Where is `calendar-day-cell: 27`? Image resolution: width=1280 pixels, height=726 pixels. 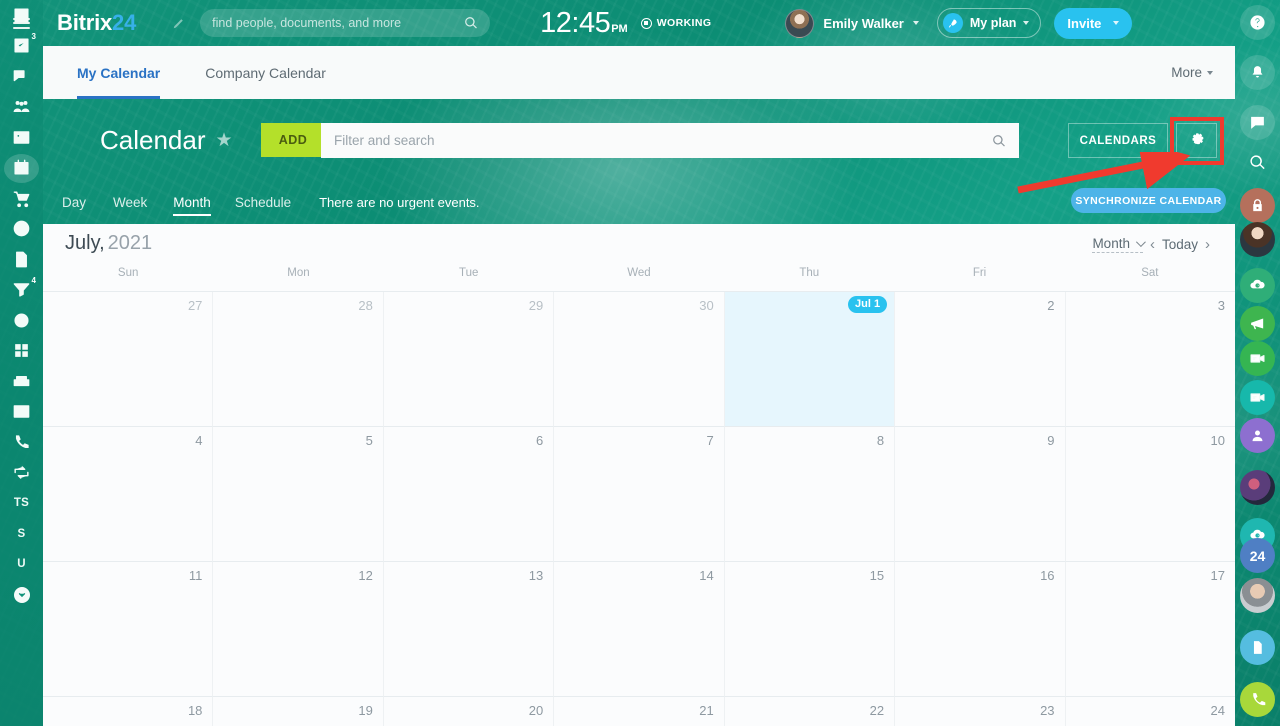
calendar-day-cell: 27 is located at coordinates (128, 359).